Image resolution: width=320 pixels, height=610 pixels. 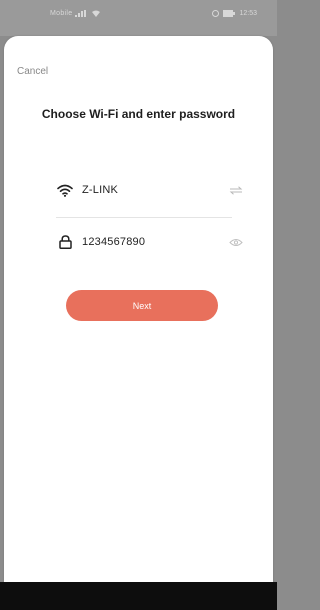 What do you see at coordinates (81, 13) in the screenshot?
I see `signal-icon` at bounding box center [81, 13].